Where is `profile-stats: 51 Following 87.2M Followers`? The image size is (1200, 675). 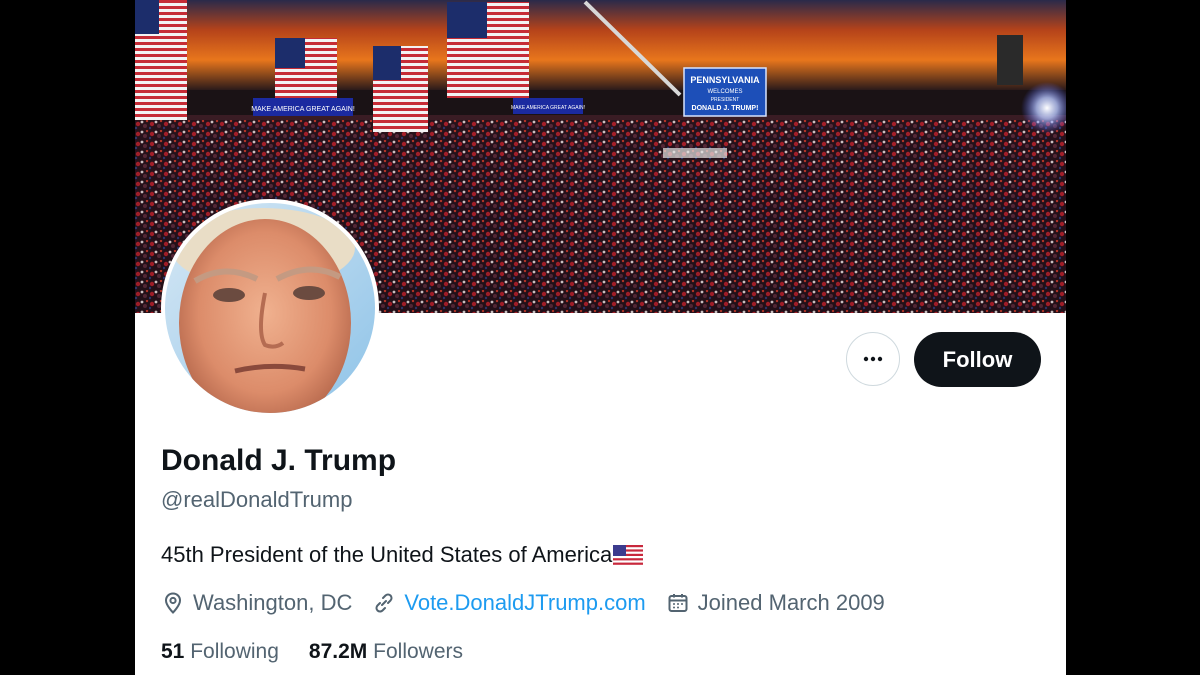
profile-stats: 51 Following 87.2M Followers is located at coordinates (327, 652).